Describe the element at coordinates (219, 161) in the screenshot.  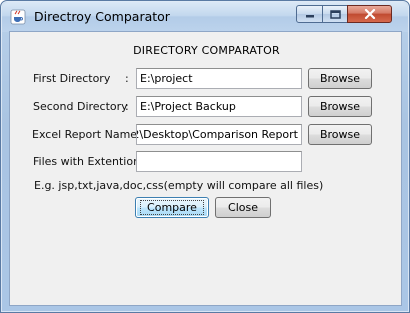
I see `file-extension-input` at that location.